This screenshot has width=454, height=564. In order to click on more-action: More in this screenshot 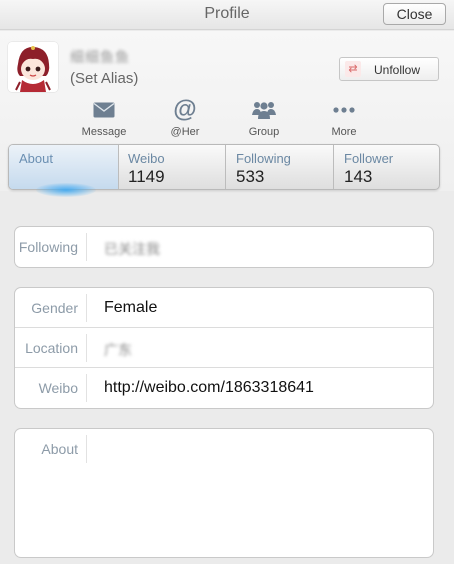, I will do `click(344, 117)`.